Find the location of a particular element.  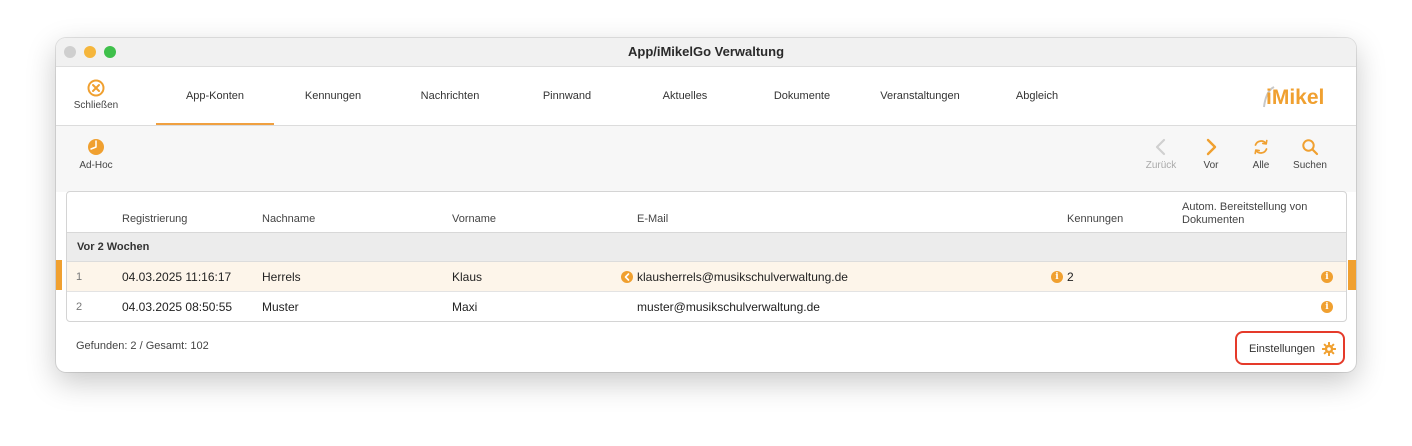

registration-cell: 04.03.2025 11:16:17 is located at coordinates (177, 277).